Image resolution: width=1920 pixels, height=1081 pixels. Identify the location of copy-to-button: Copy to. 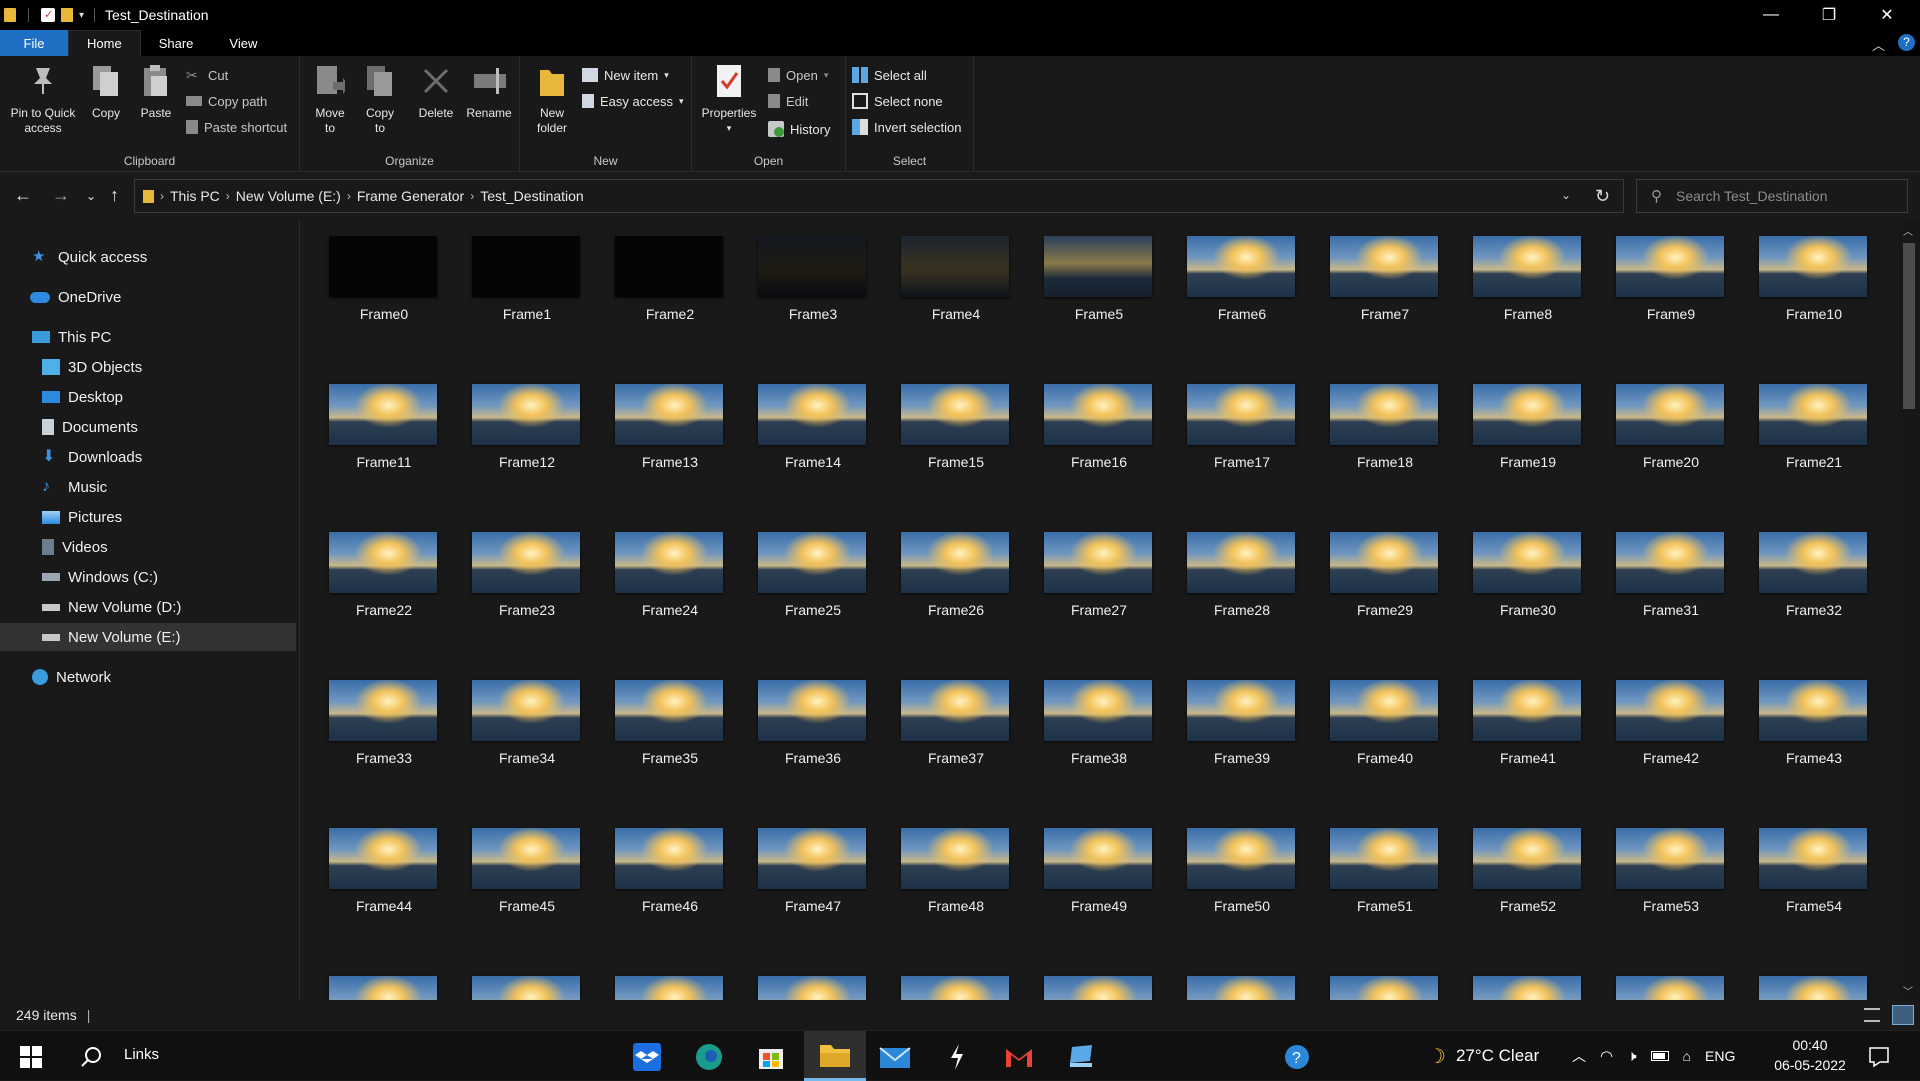
(380, 99).